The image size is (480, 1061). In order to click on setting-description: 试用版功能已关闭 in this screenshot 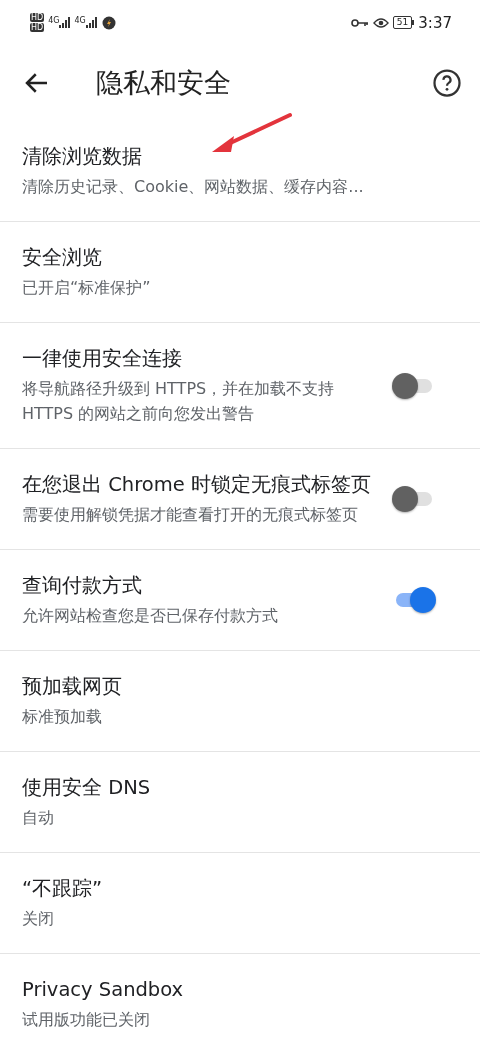, I will do `click(86, 1020)`.